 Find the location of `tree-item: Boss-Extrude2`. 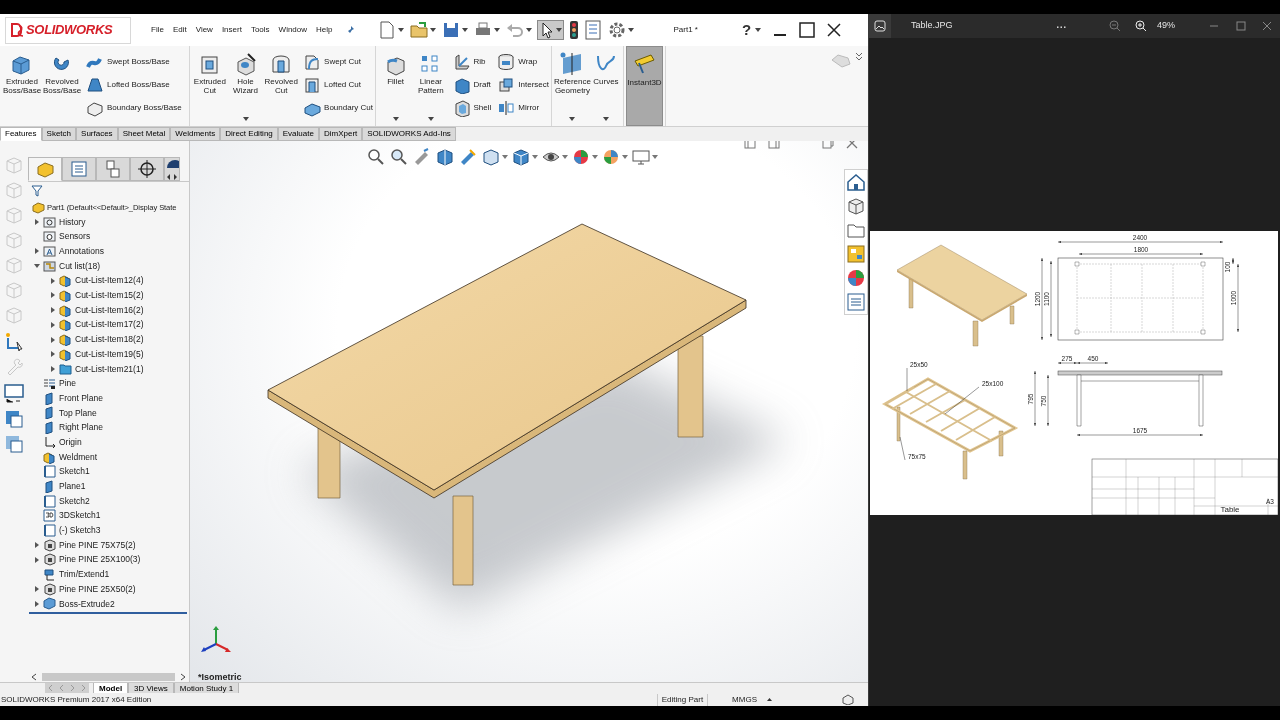

tree-item: Boss-Extrude2 is located at coordinates (87, 604).